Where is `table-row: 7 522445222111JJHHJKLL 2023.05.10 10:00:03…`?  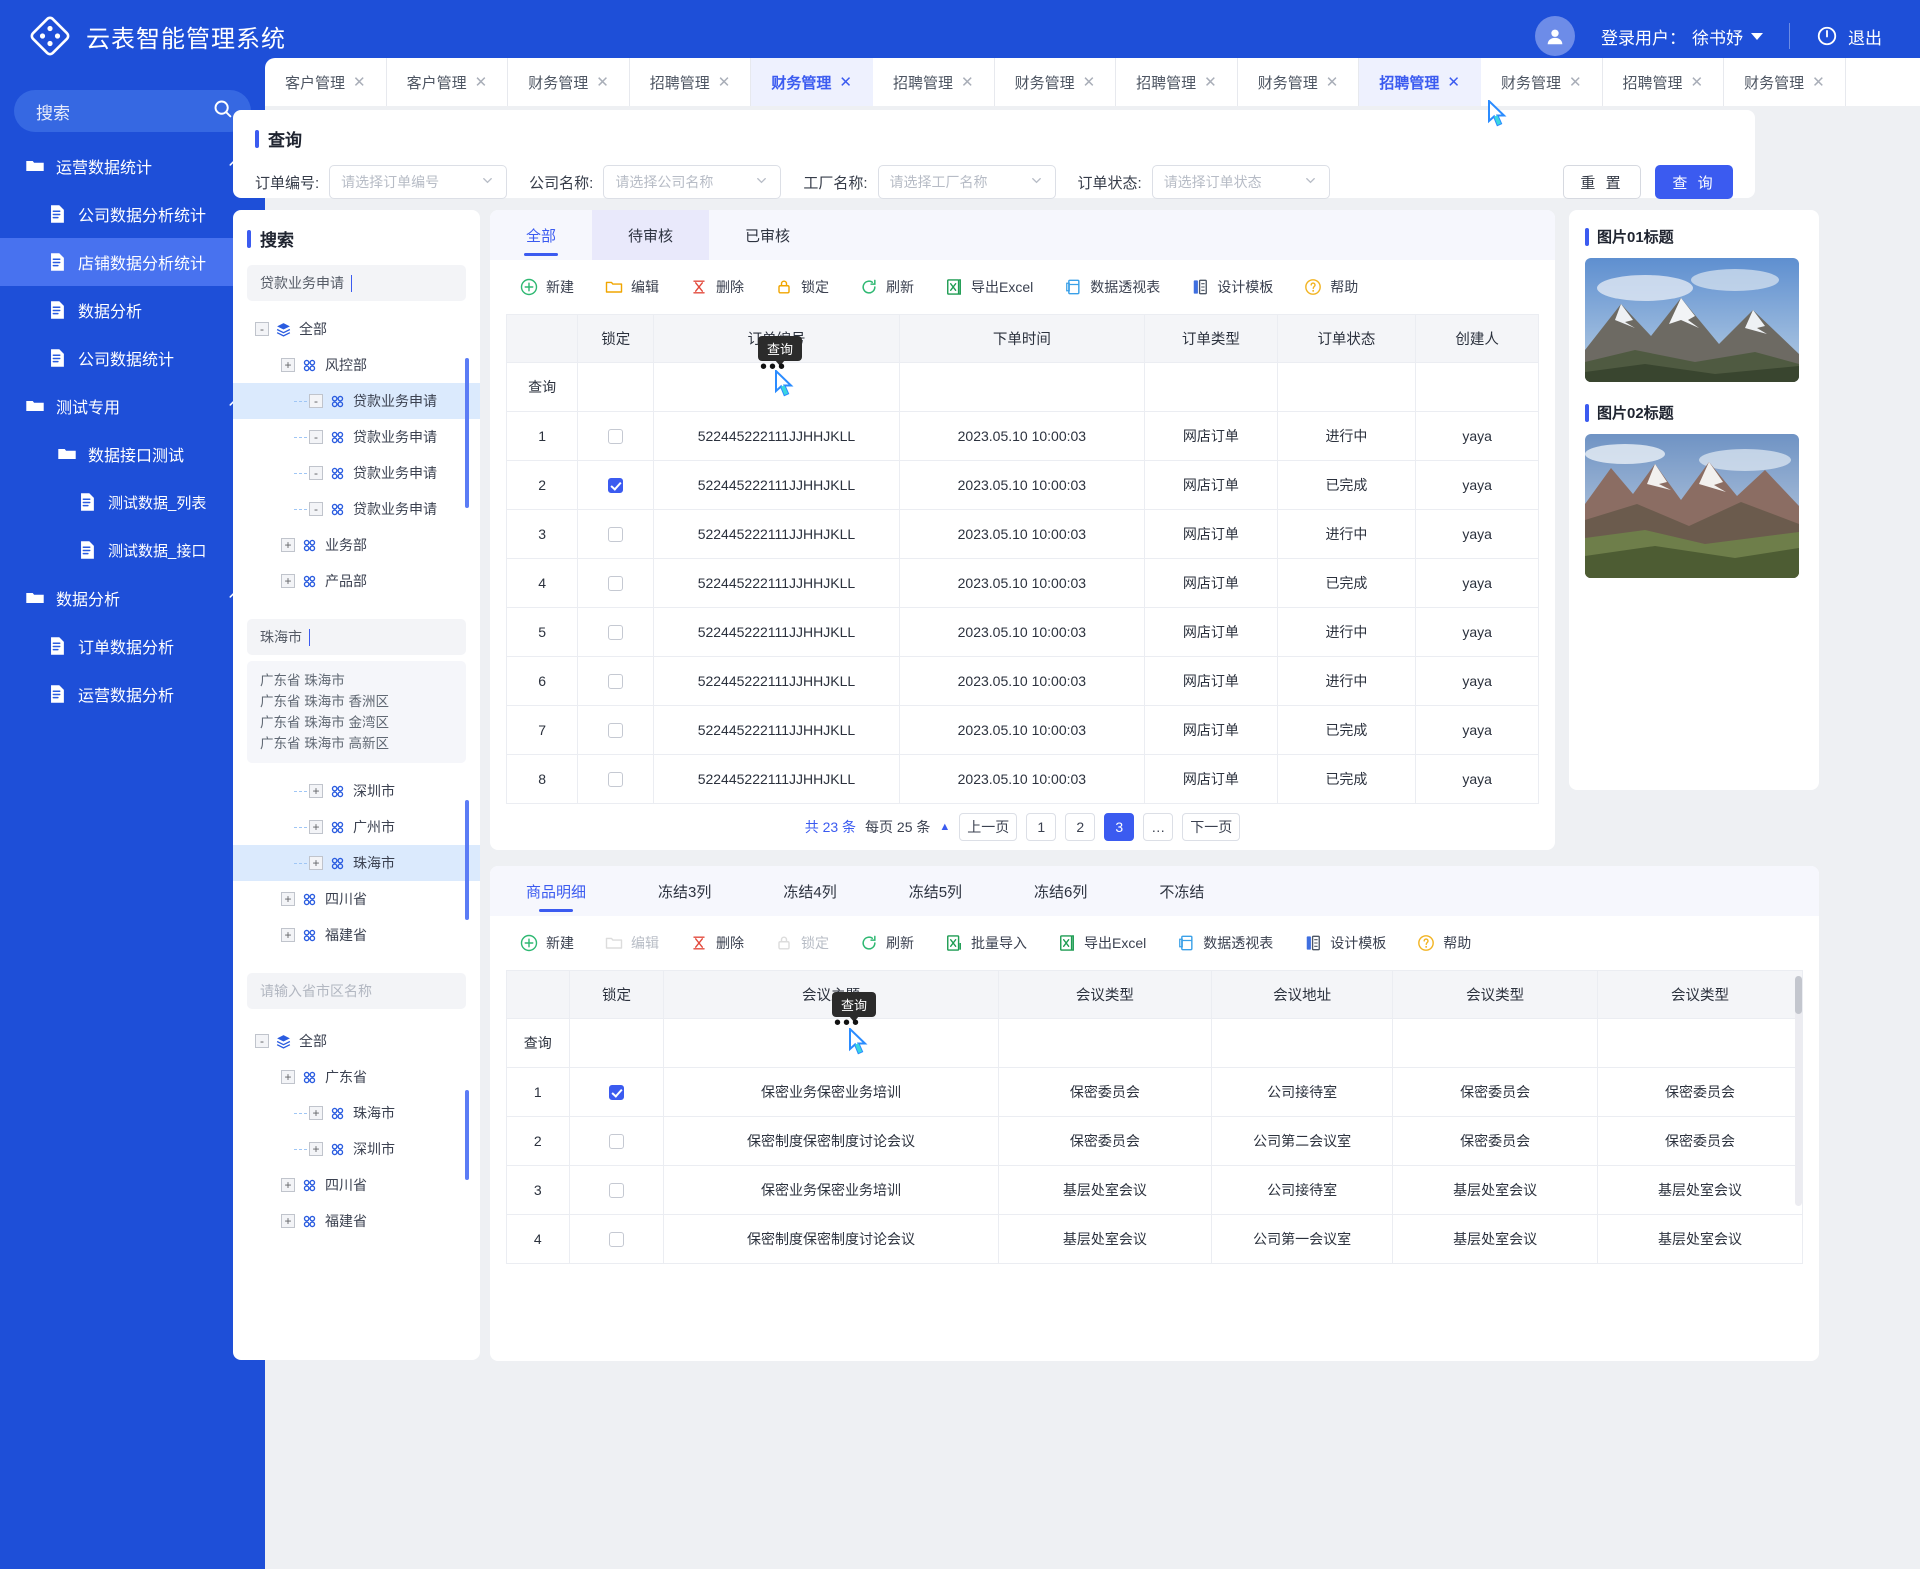 table-row: 7 522445222111JJHHJKLL 2023.05.10 10:00:03… is located at coordinates (1022, 730).